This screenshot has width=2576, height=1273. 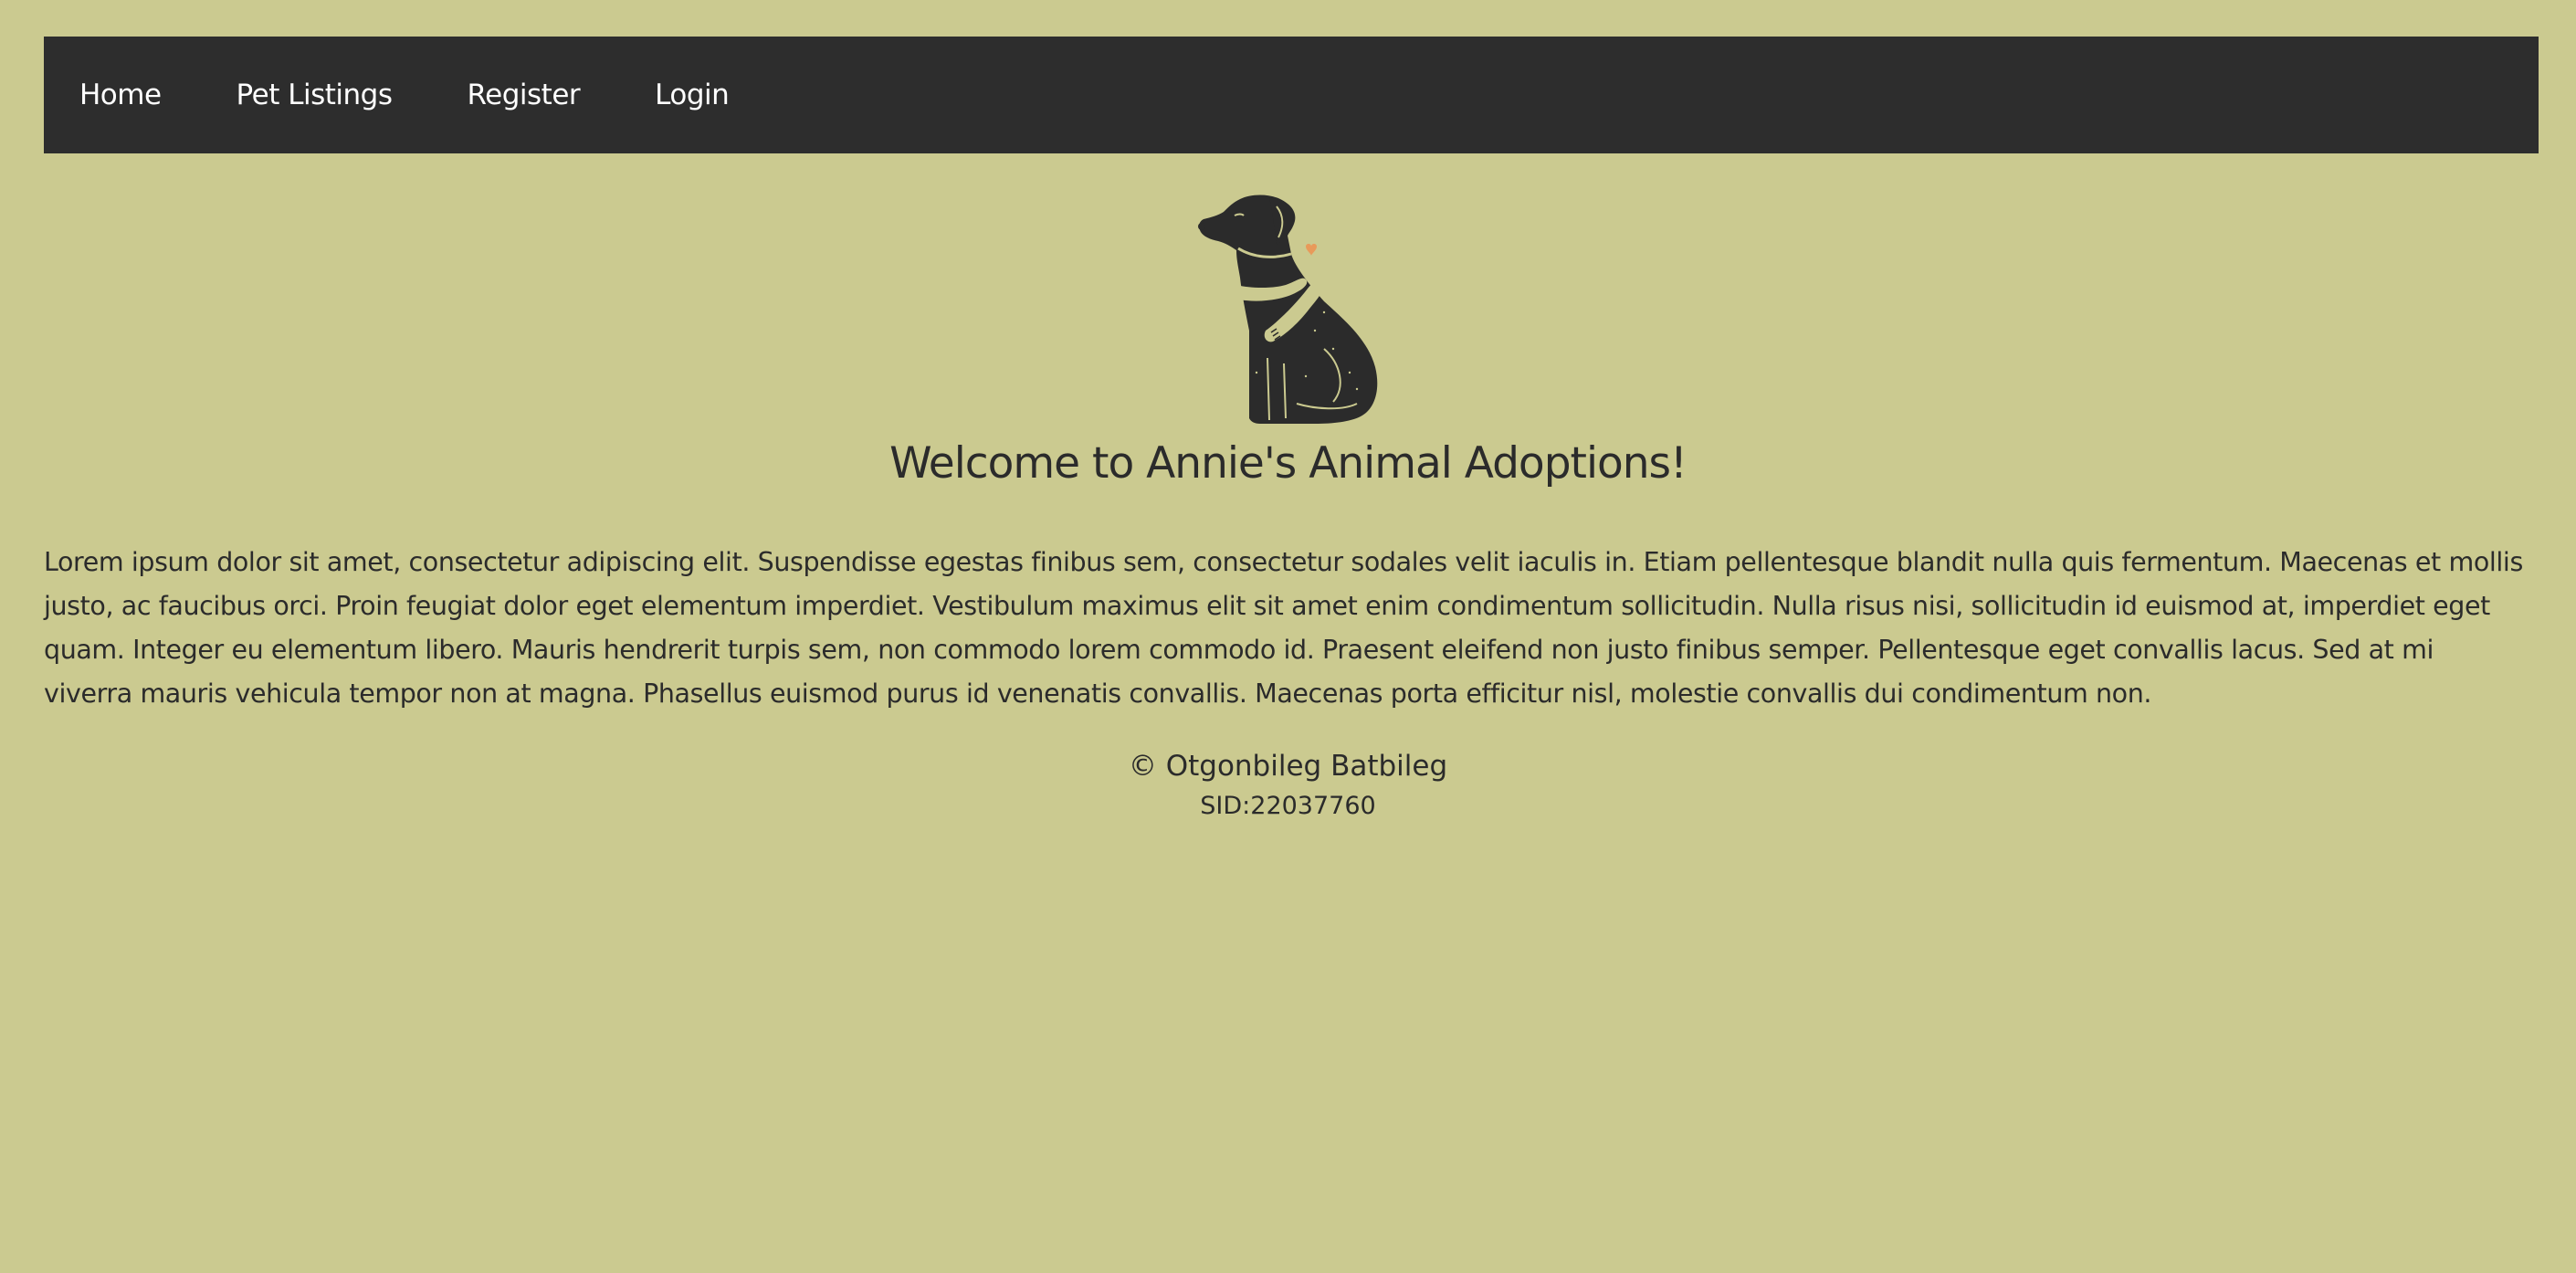 I want to click on nav-link-home: Home, so click(x=120, y=95).